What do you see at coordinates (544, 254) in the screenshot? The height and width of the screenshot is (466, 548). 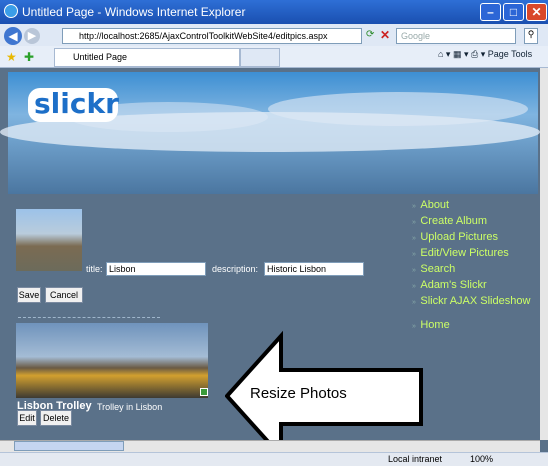 I see `vertical-scrollbar` at bounding box center [544, 254].